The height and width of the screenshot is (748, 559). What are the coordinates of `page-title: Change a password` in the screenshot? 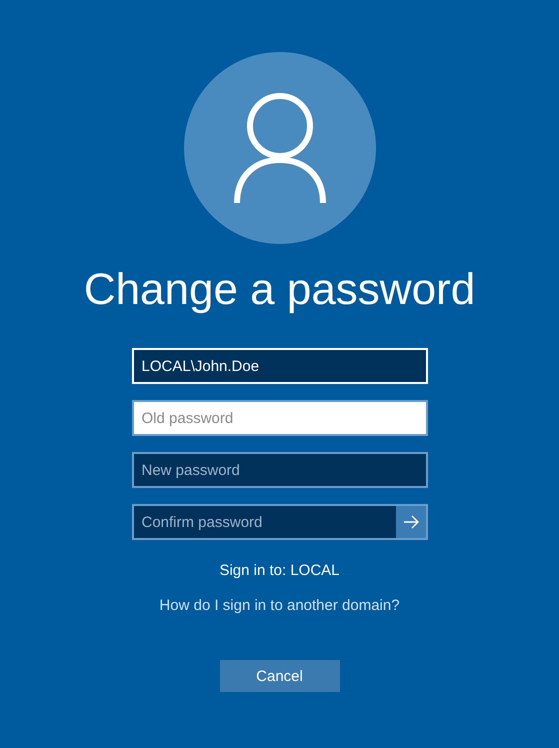 It's located at (280, 290).